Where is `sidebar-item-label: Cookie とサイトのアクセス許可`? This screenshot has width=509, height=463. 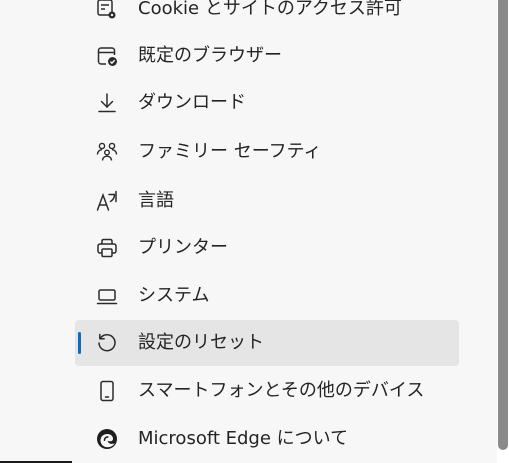
sidebar-item-label: Cookie とサイトのアクセス許可 is located at coordinates (270, 9).